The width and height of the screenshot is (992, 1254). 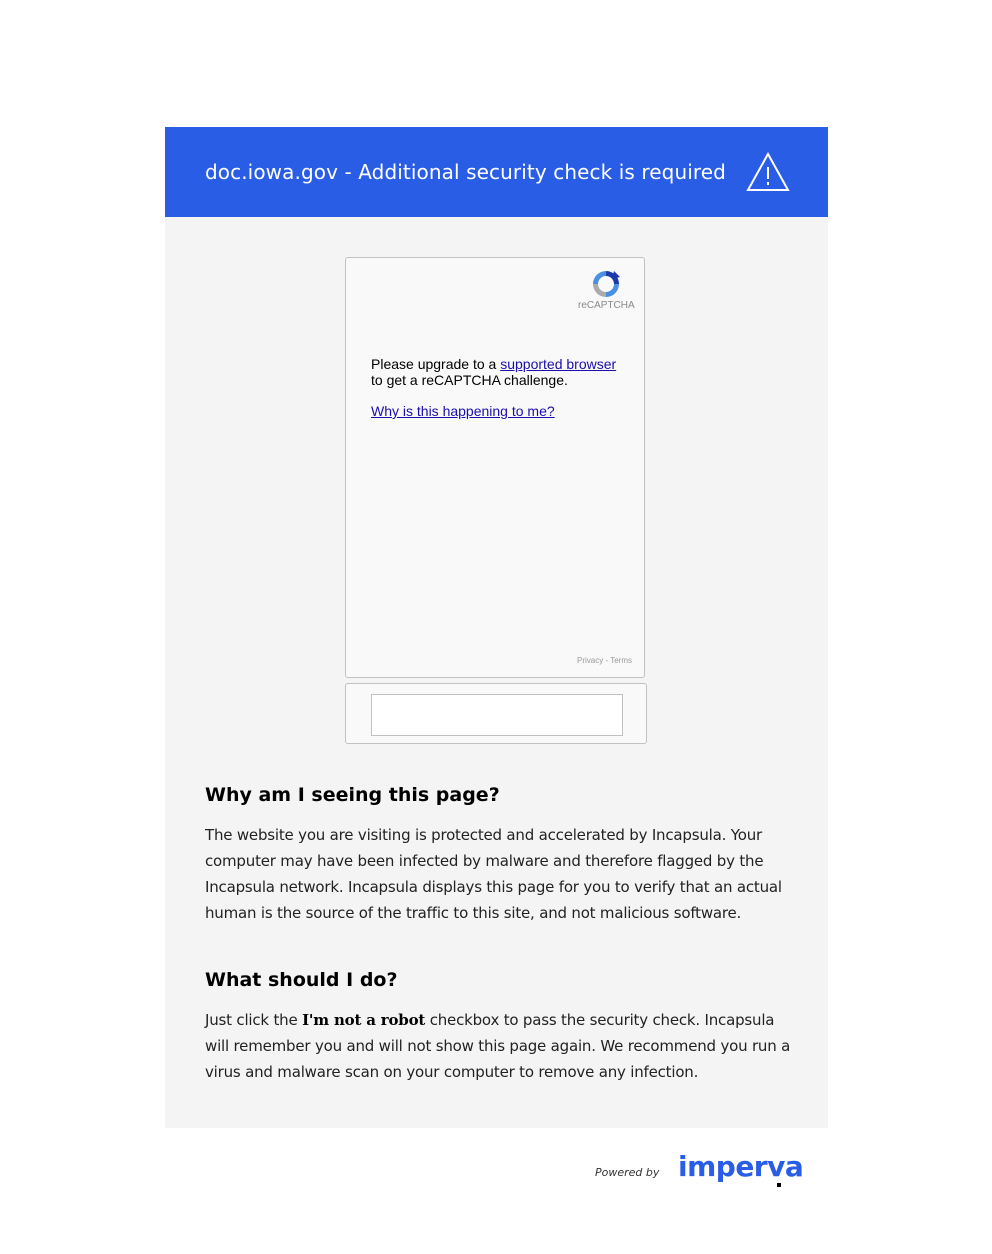 I want to click on terms-link: Terms, so click(x=621, y=660).